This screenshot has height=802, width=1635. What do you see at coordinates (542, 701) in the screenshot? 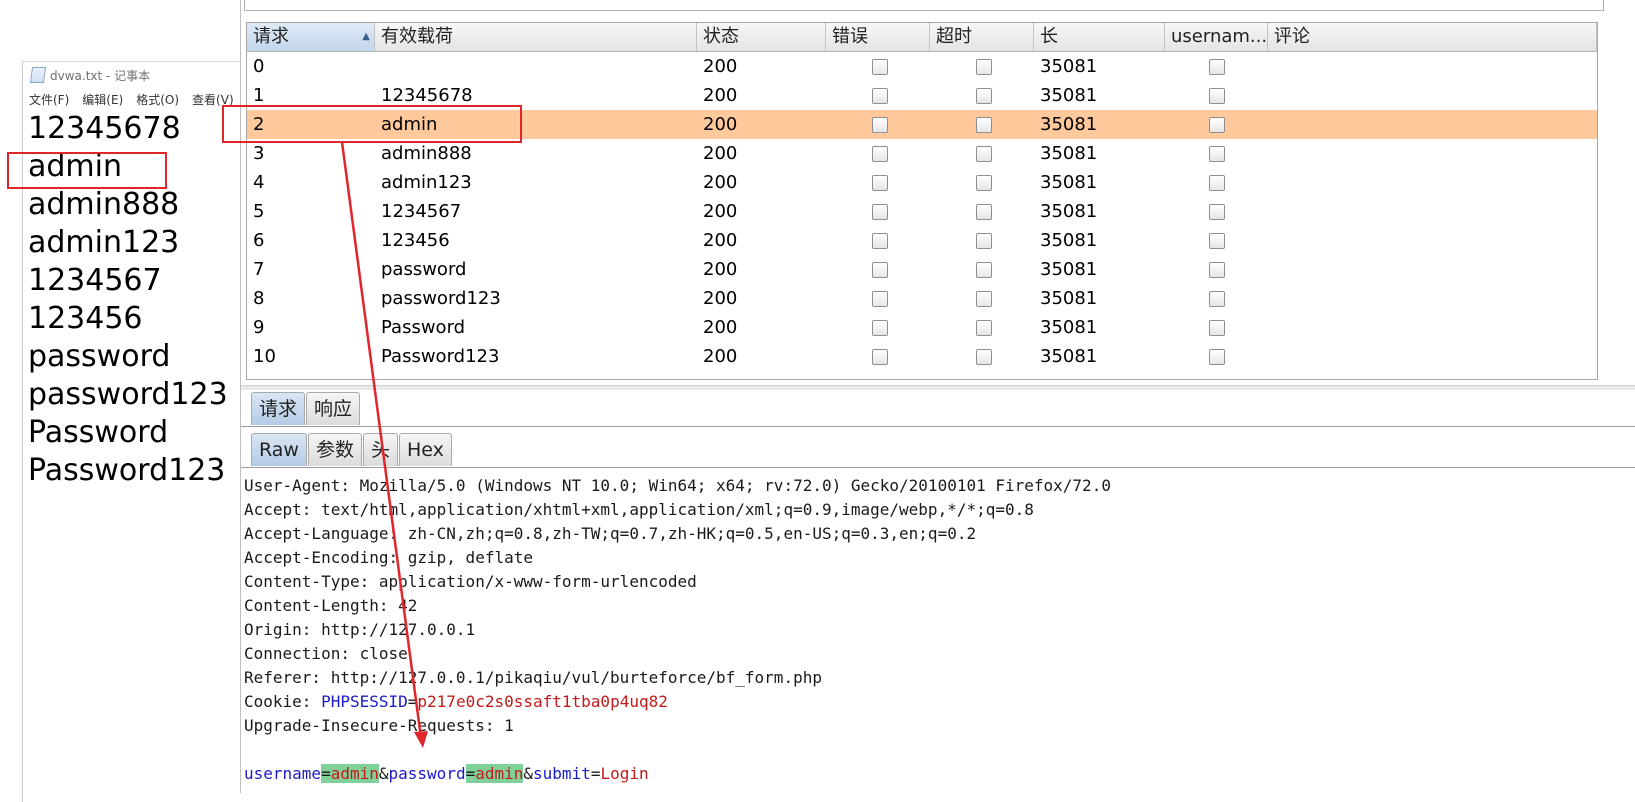
I see `cookie-value: p217e0c2s0ssaft1tba0p4uq82` at bounding box center [542, 701].